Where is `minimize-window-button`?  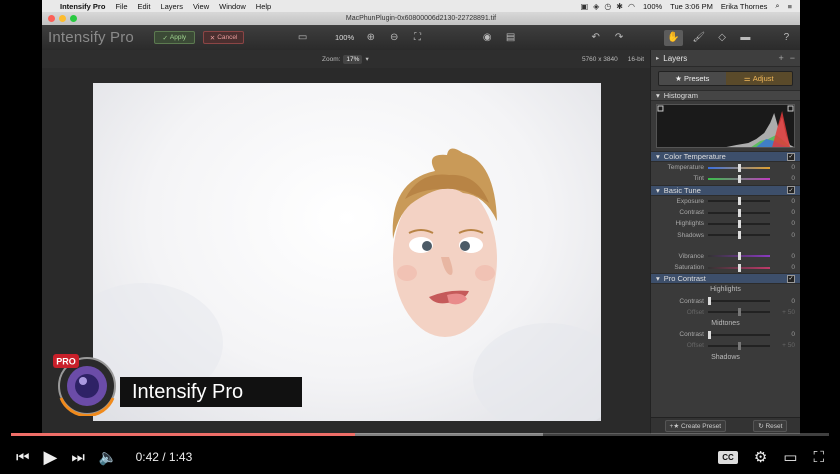 minimize-window-button is located at coordinates (62, 18).